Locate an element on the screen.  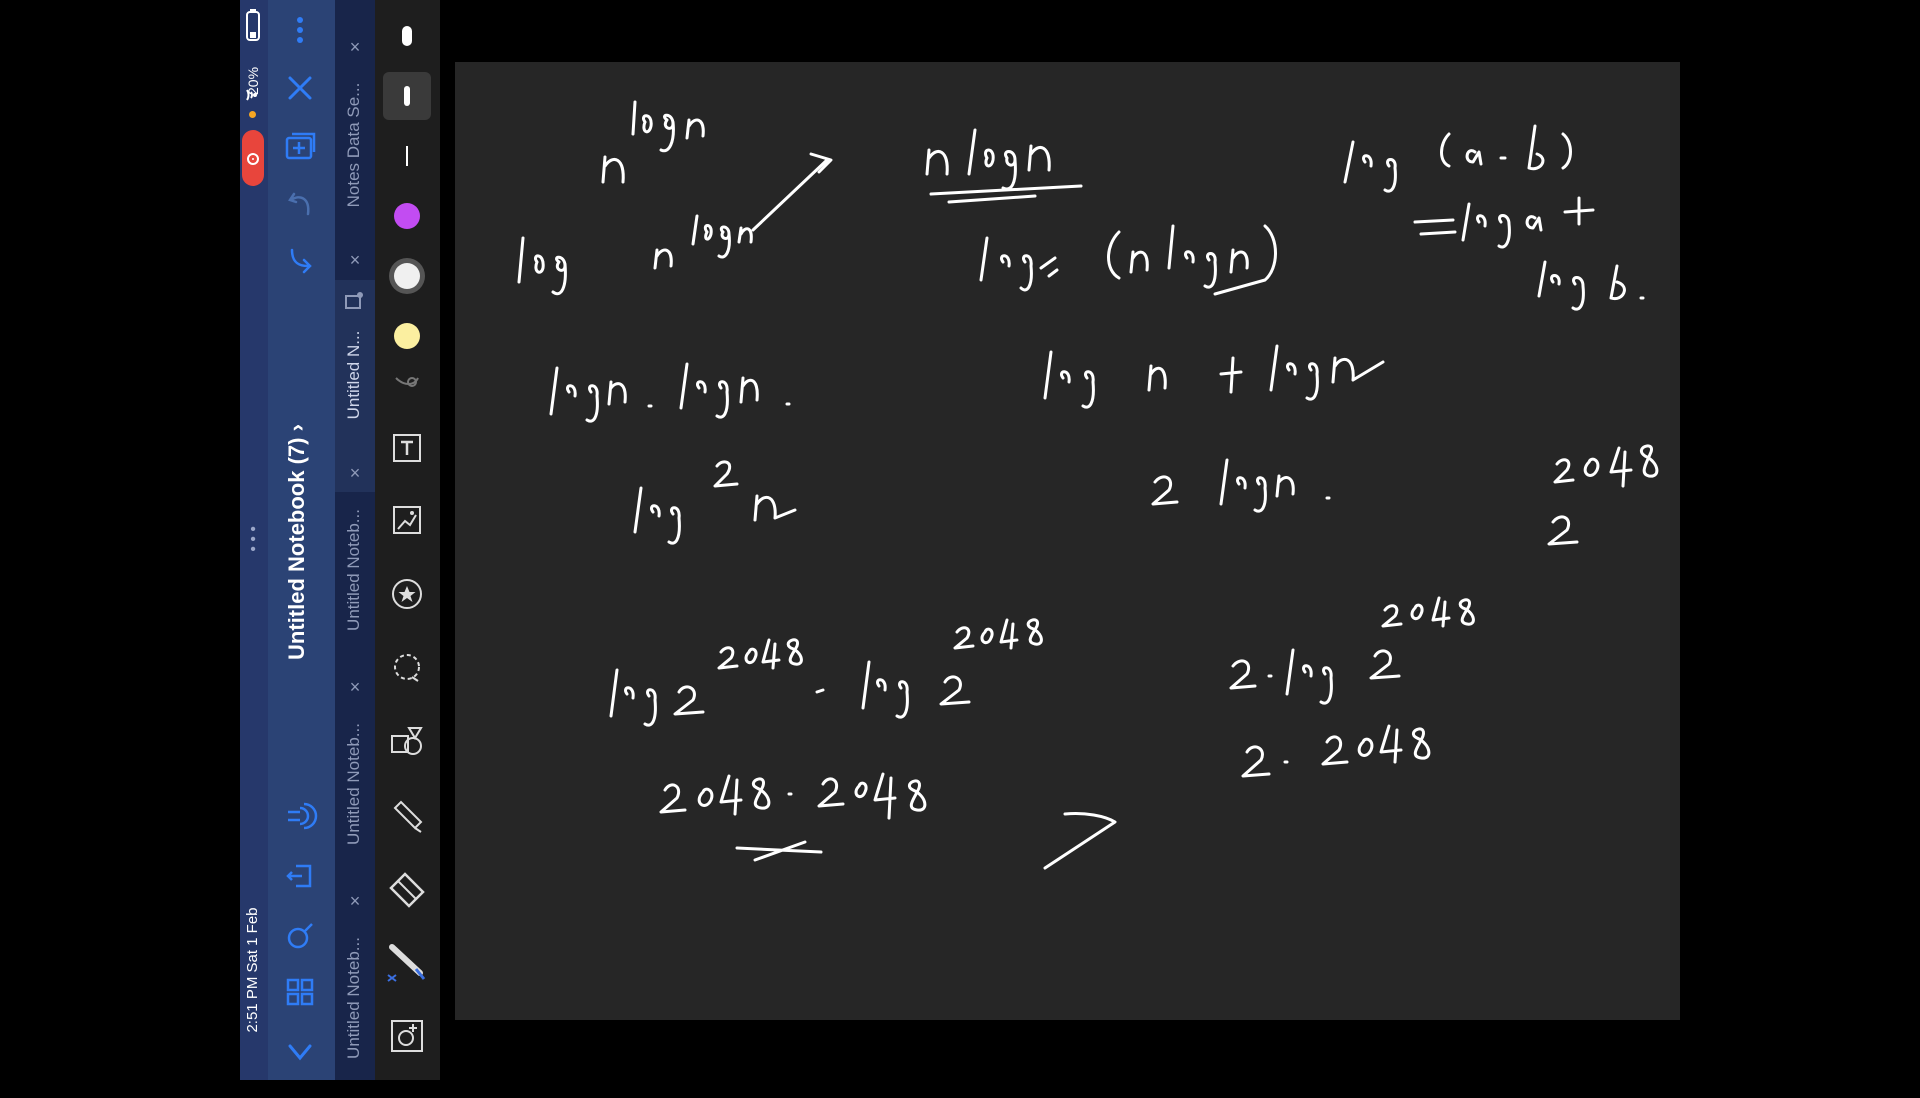
ink-log-b is located at coordinates (1591, 285).